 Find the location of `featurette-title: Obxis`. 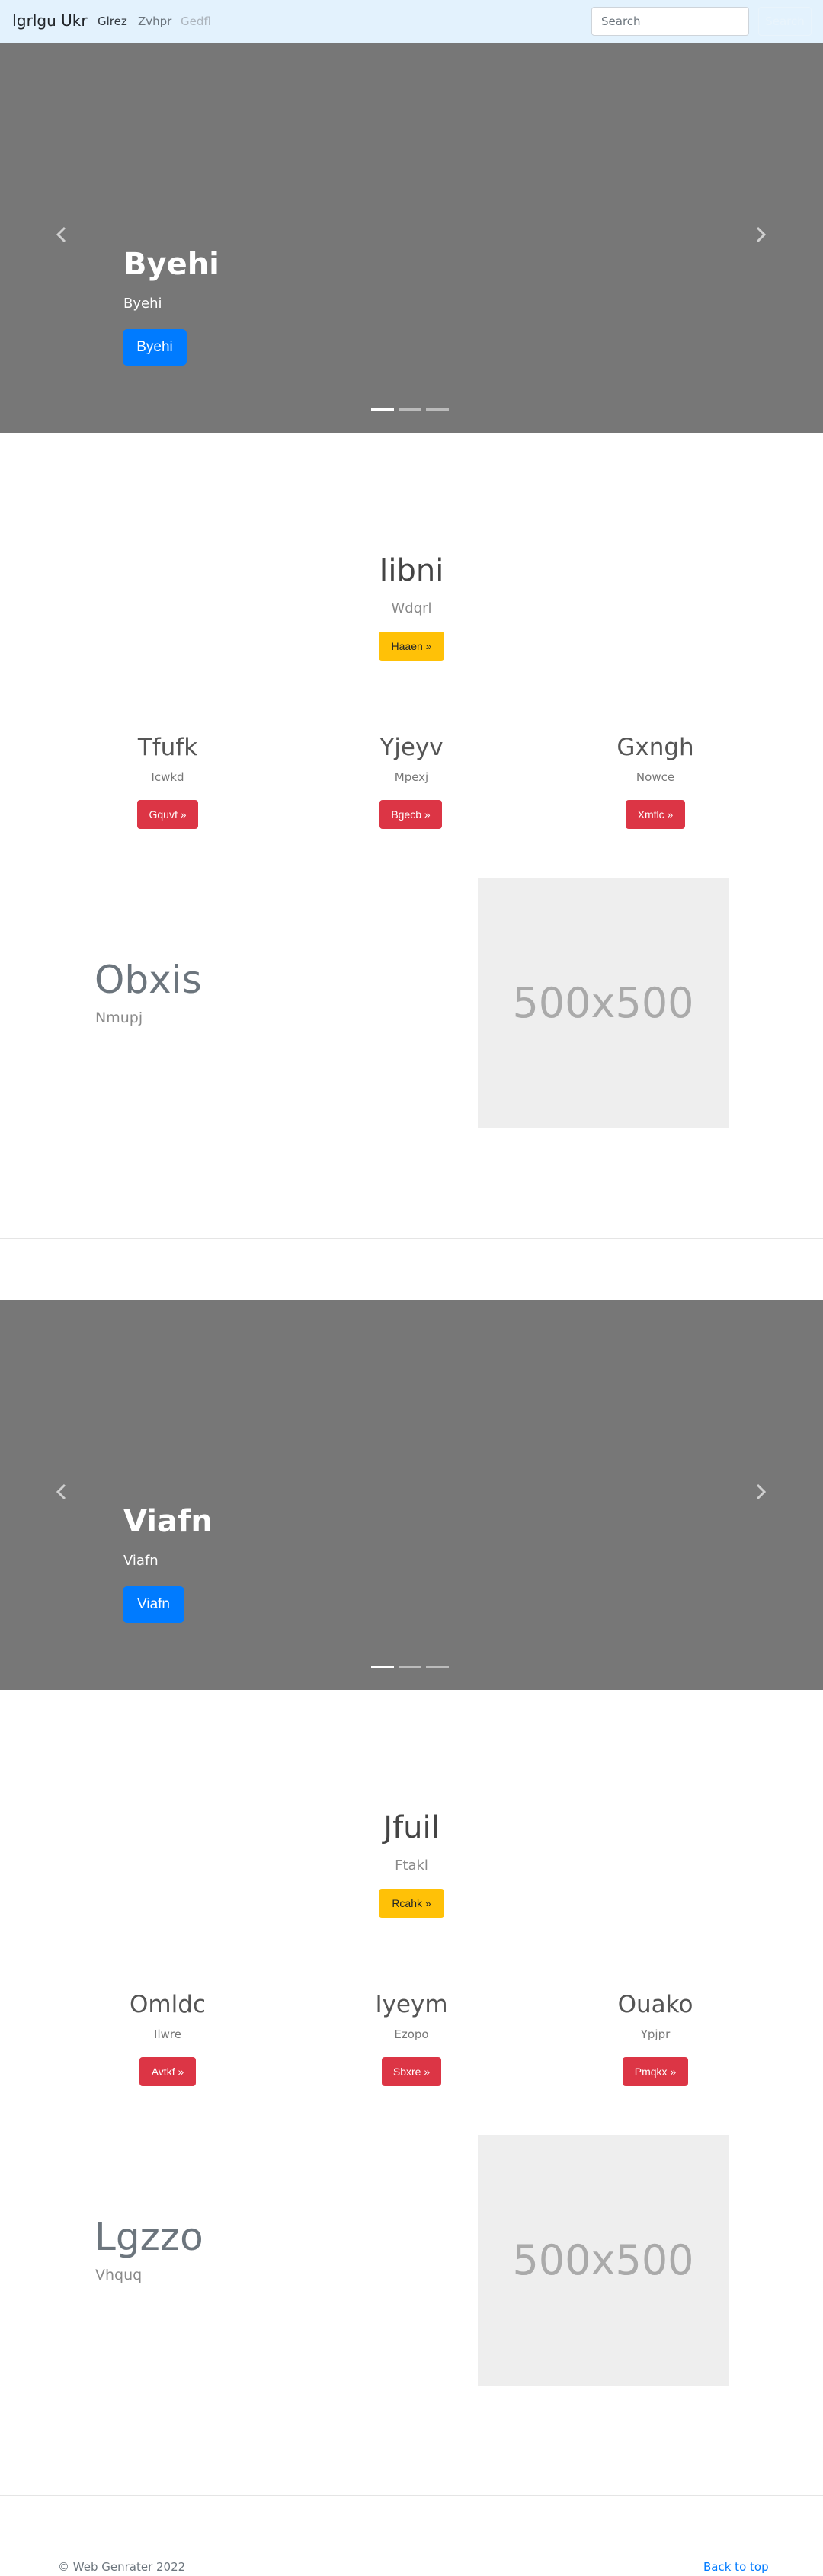

featurette-title: Obxis is located at coordinates (148, 980).